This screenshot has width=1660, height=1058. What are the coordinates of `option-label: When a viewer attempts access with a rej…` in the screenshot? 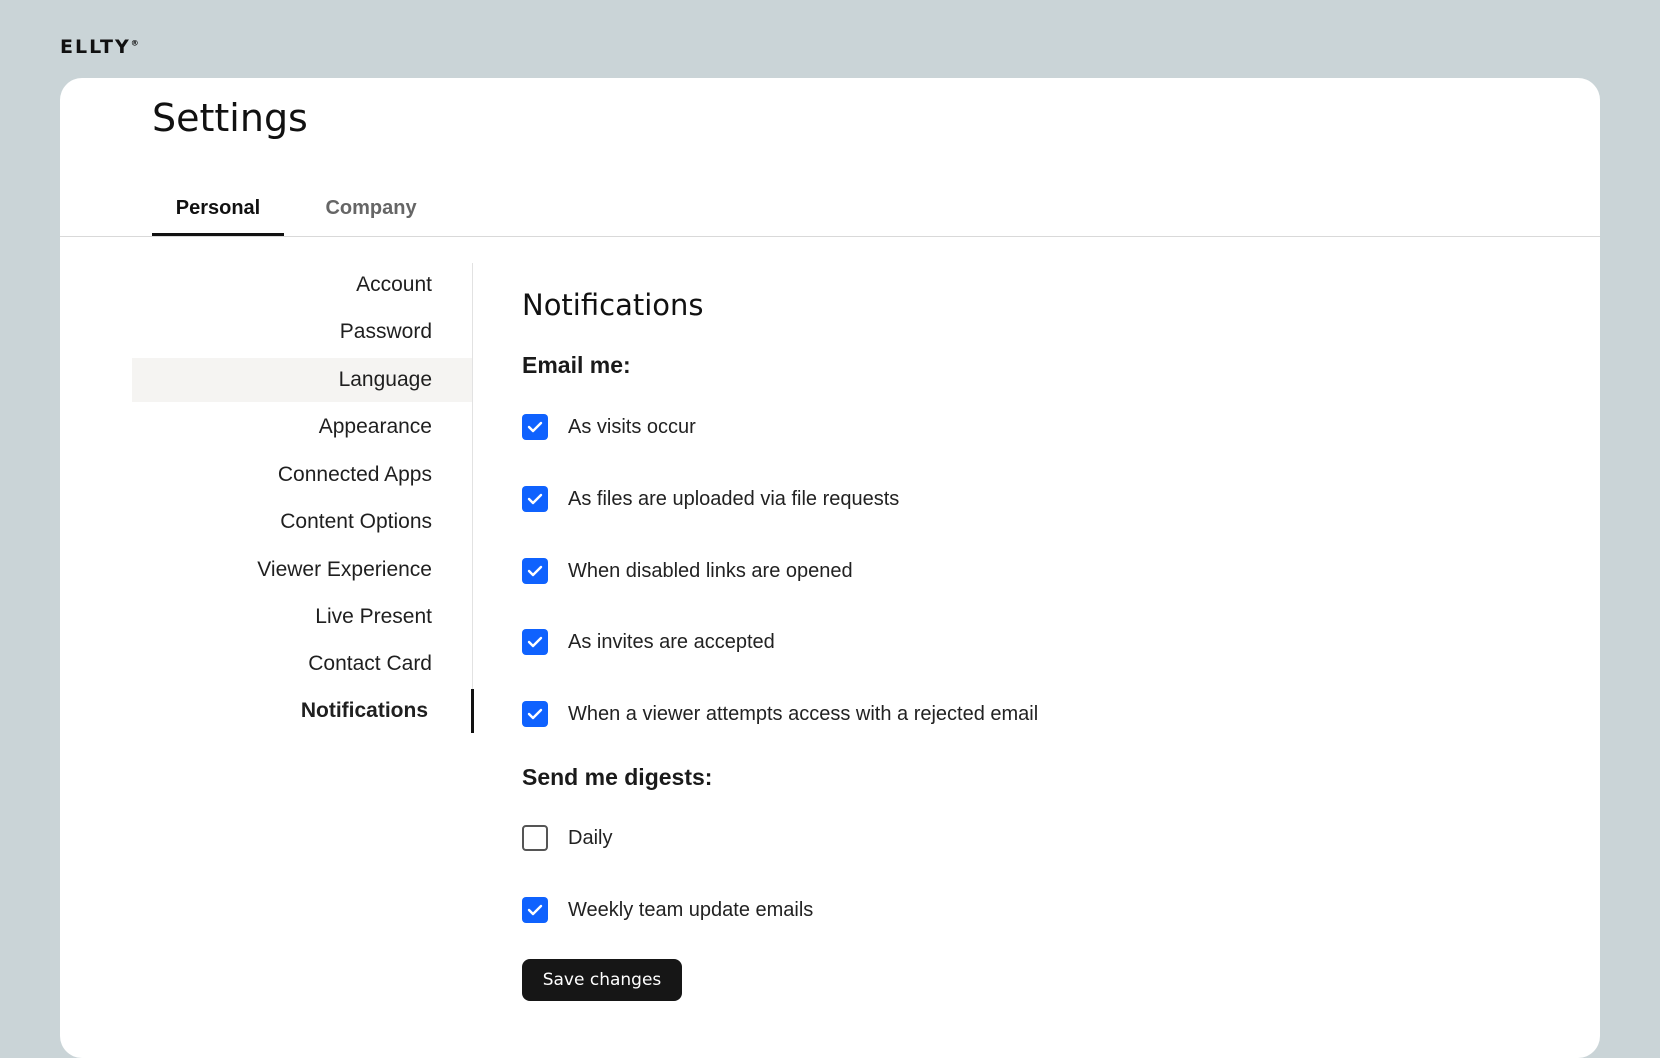 It's located at (803, 714).